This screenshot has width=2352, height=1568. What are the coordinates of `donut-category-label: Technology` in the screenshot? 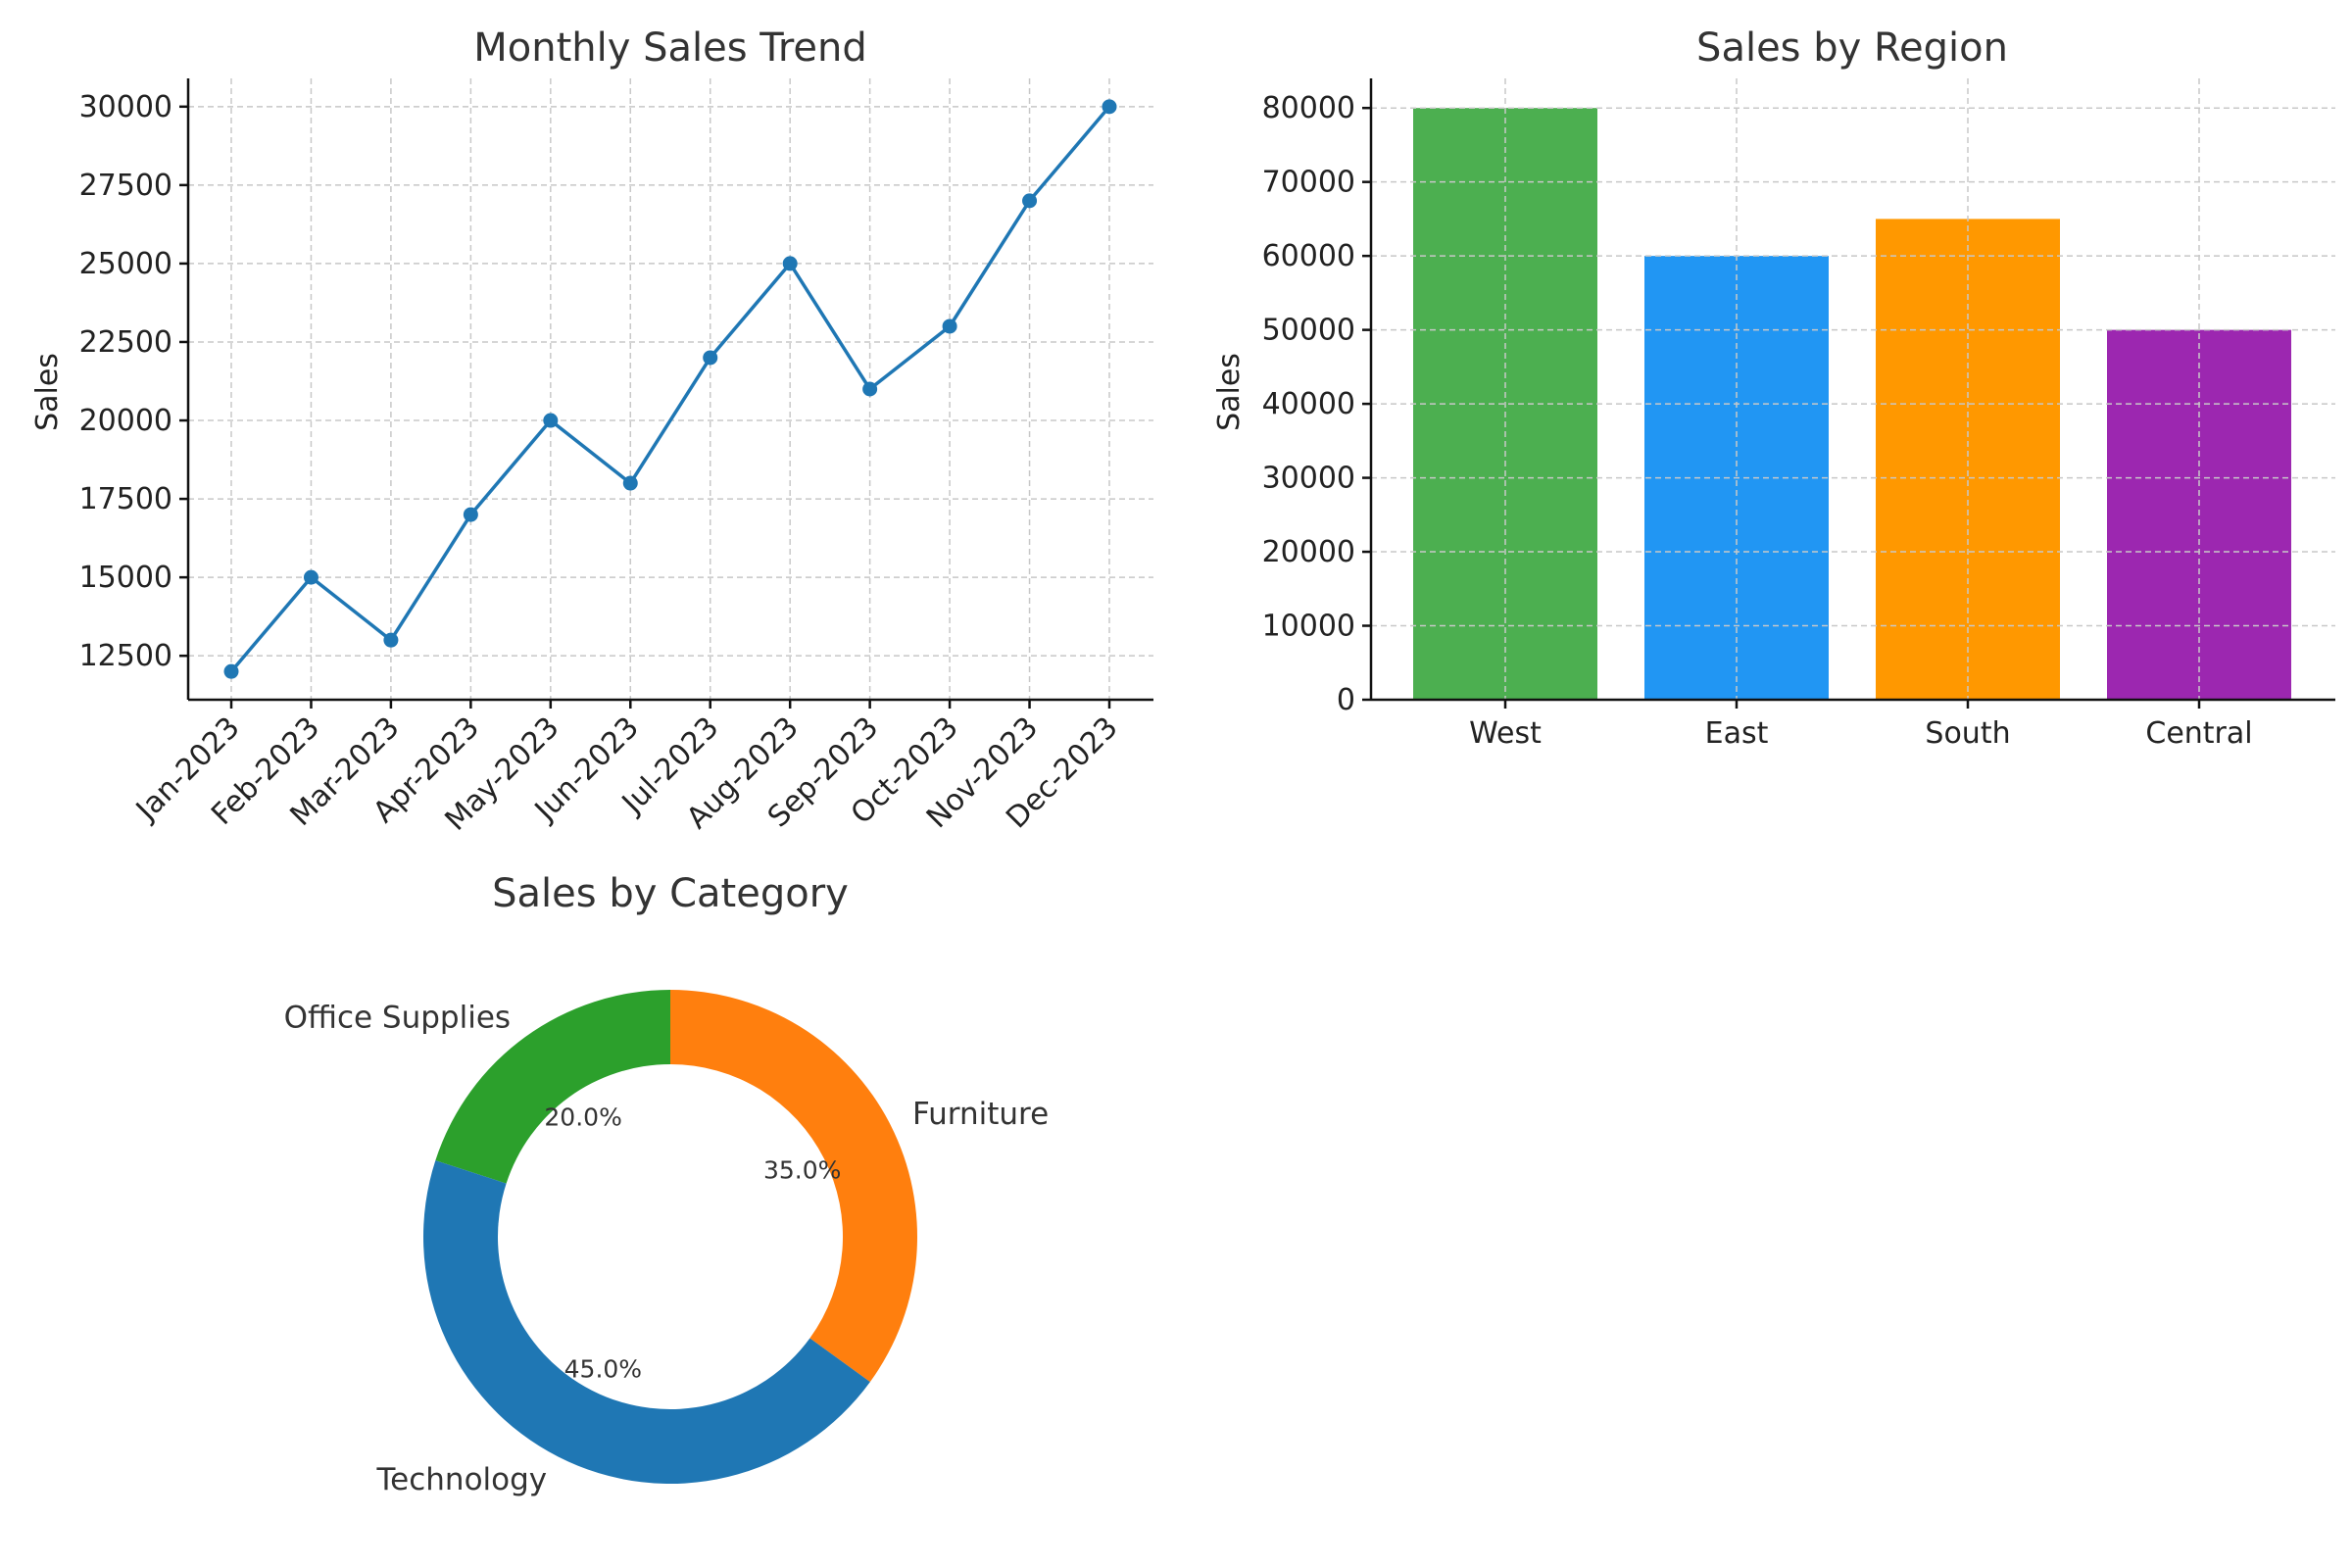 It's located at (461, 1479).